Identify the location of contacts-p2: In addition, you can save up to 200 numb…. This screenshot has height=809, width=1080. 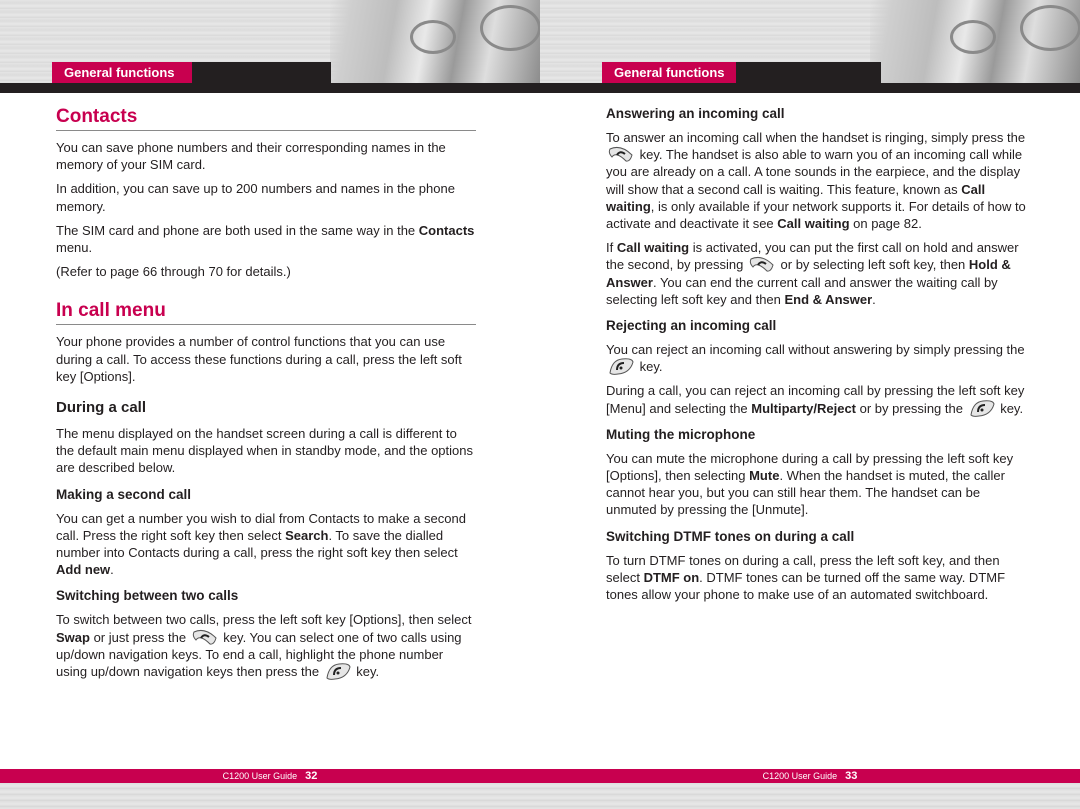
(255, 197).